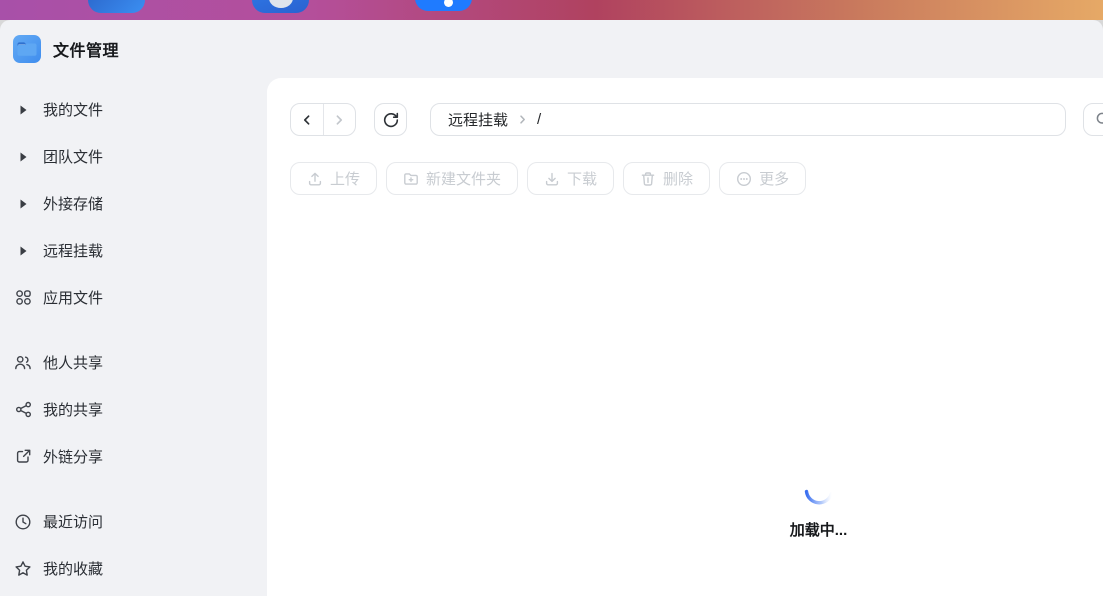 This screenshot has width=1103, height=596. Describe the element at coordinates (23, 298) in the screenshot. I see `apps-icon` at that location.